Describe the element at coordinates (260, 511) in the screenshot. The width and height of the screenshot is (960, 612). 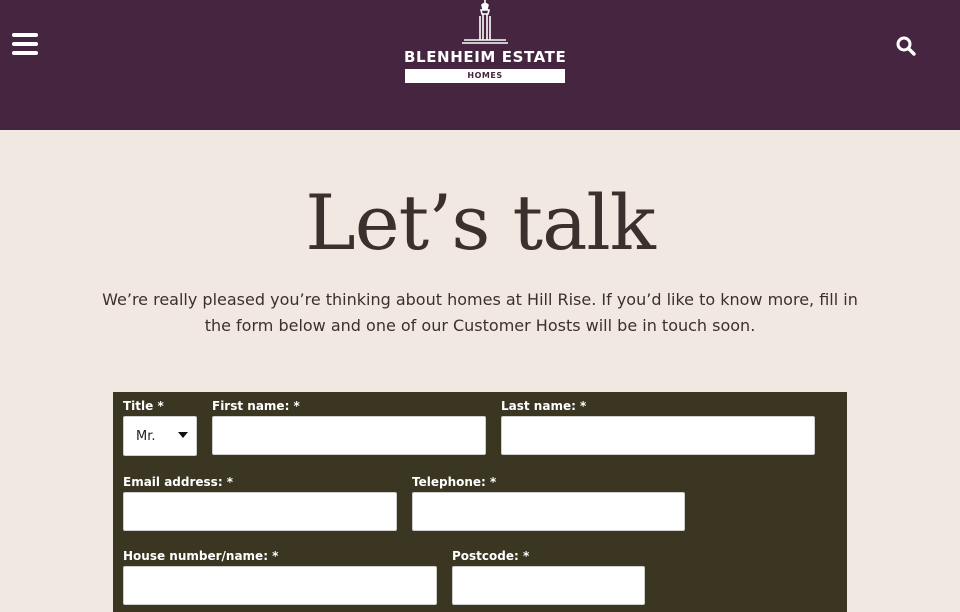
I see `email-input` at that location.